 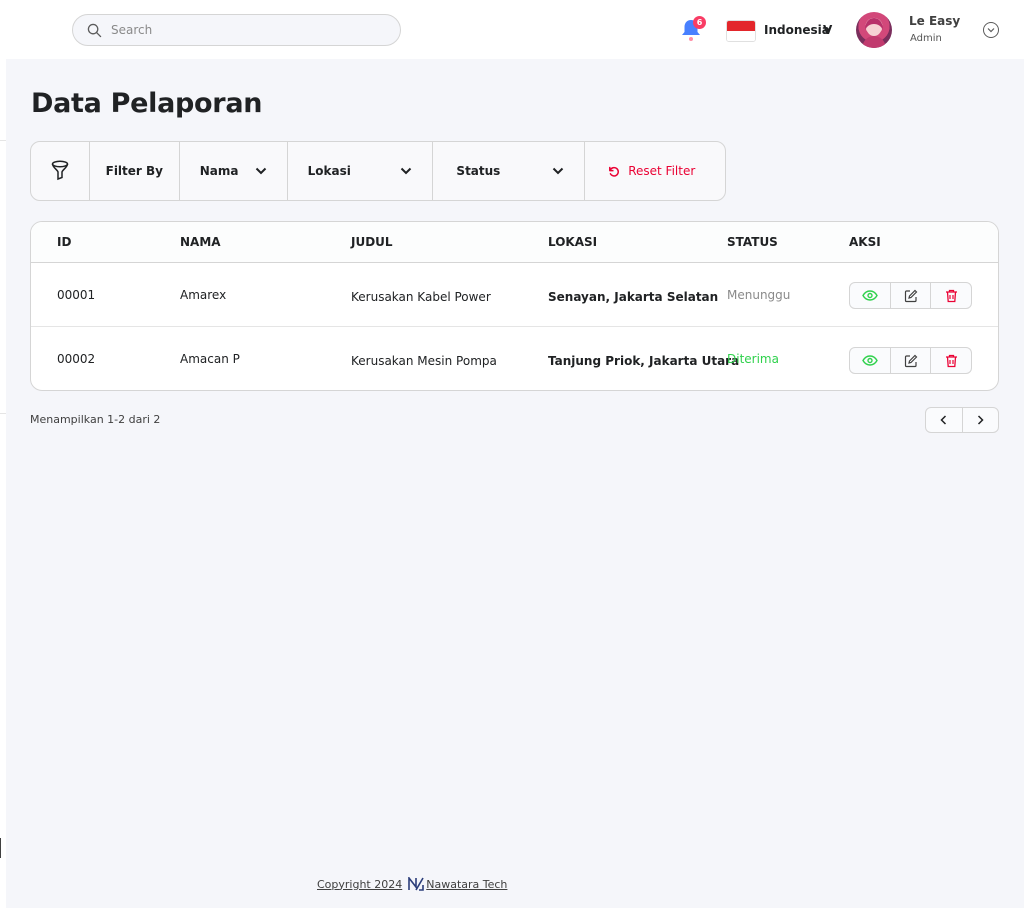 I want to click on footer: Copyright 2024 Nawatara Tech, so click(x=412, y=884).